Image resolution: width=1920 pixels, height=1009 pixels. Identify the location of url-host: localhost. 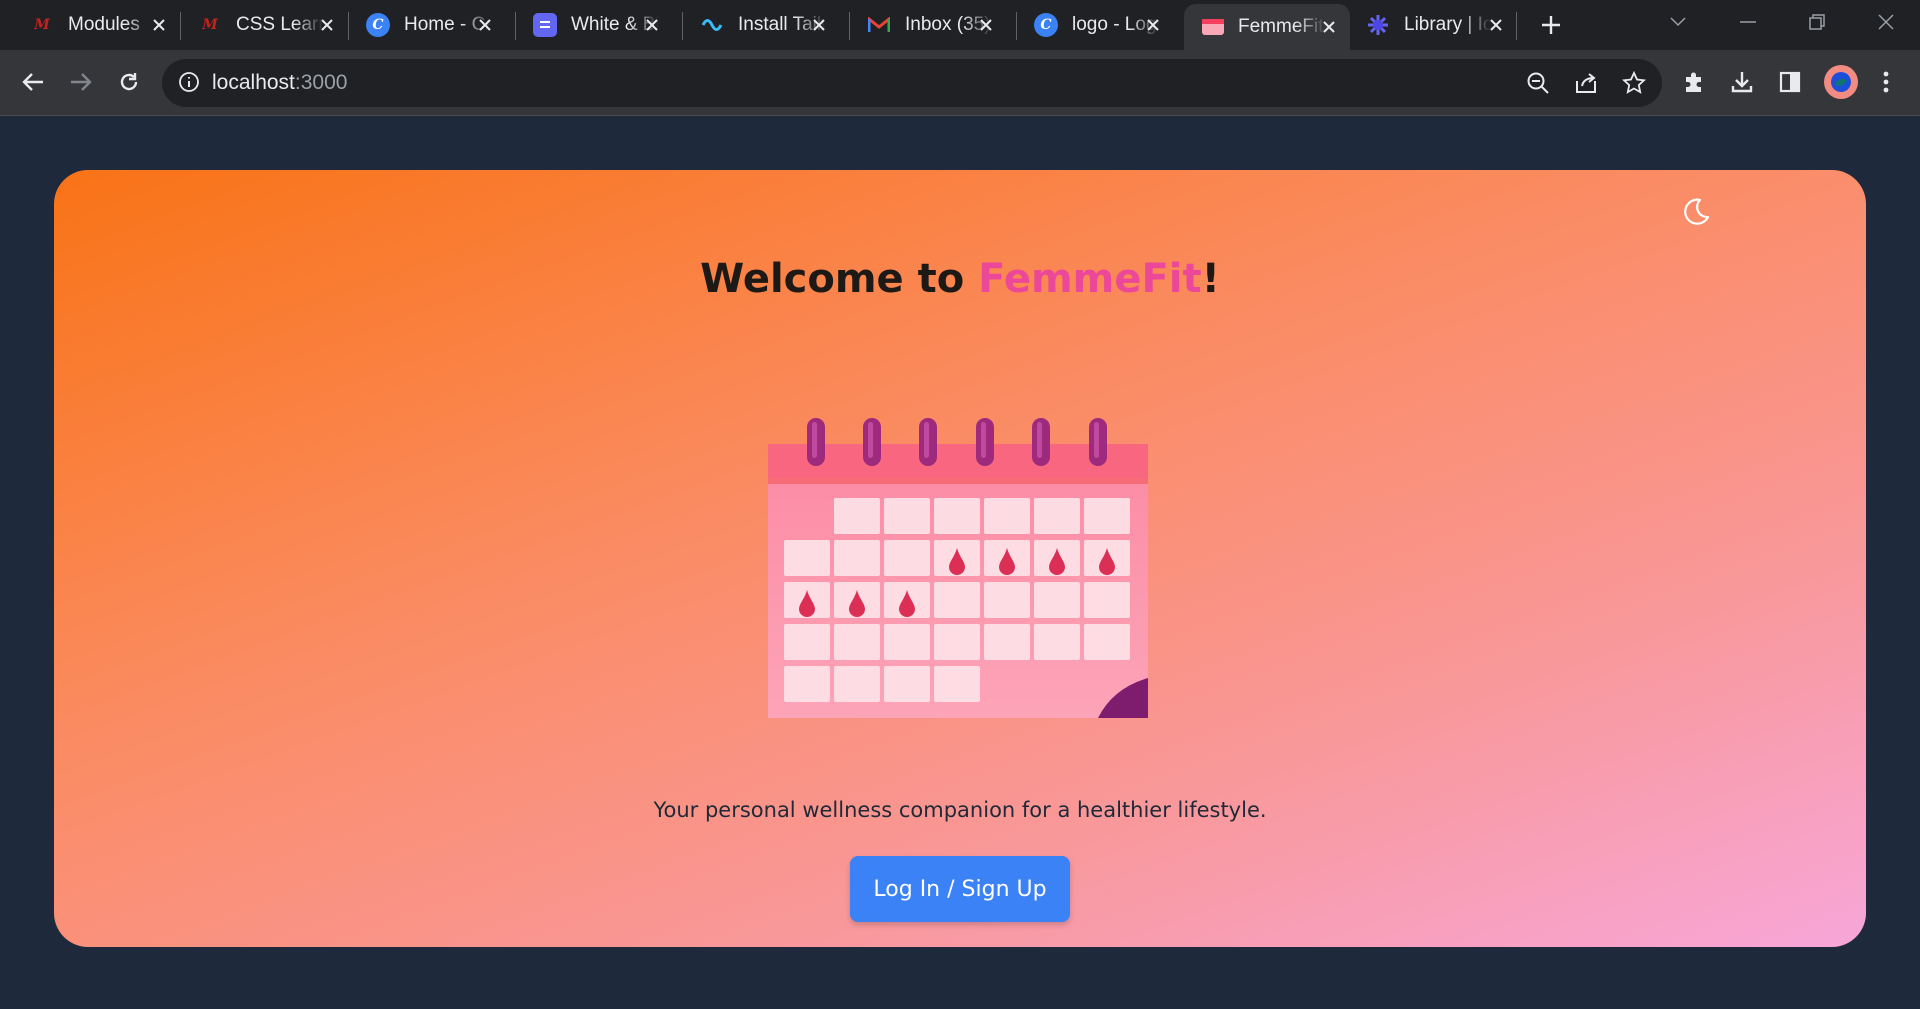
(253, 82).